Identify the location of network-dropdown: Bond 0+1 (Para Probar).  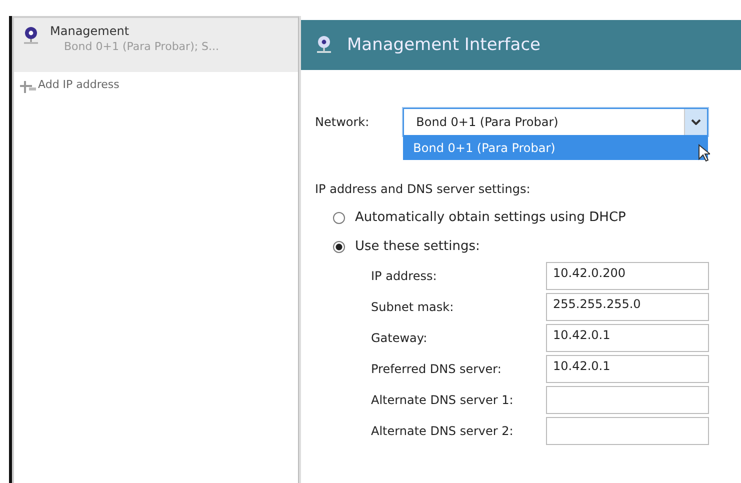
(555, 122).